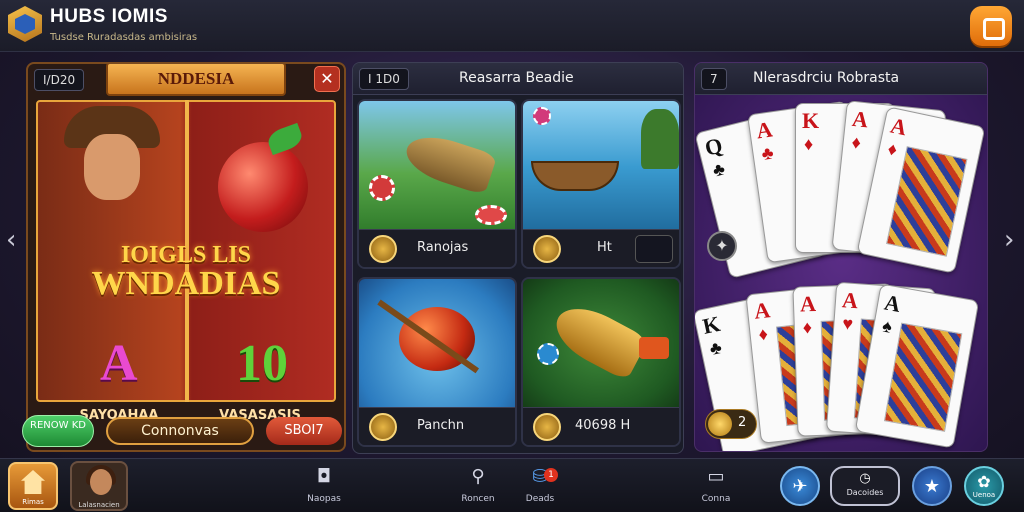 The width and height of the screenshot is (1024, 512). Describe the element at coordinates (324, 476) in the screenshot. I see `camera-icon: ◘` at that location.